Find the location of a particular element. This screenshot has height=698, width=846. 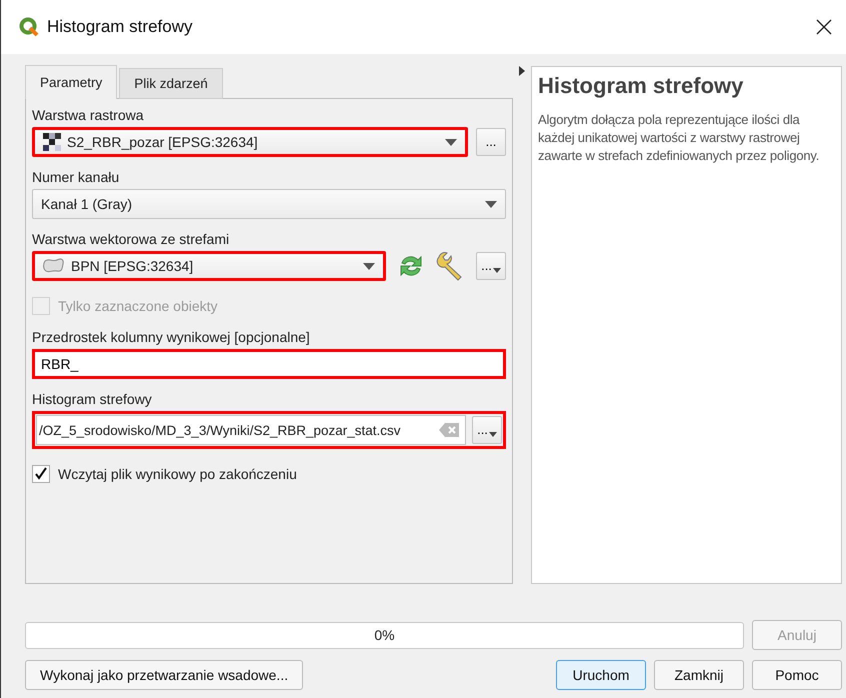

tab: Plik zdarzeń is located at coordinates (171, 83).